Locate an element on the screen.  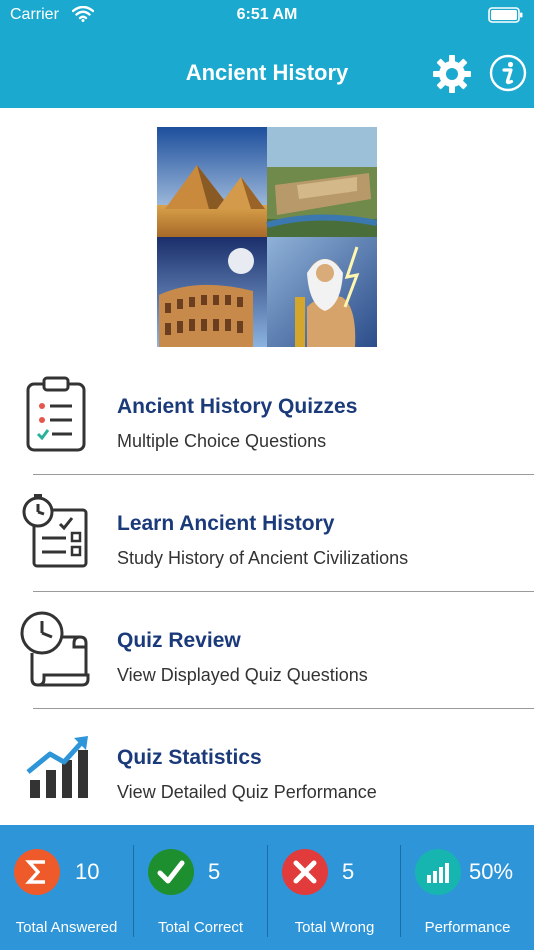
status-bar: Carrier 6:51 AM is located at coordinates (267, 15).